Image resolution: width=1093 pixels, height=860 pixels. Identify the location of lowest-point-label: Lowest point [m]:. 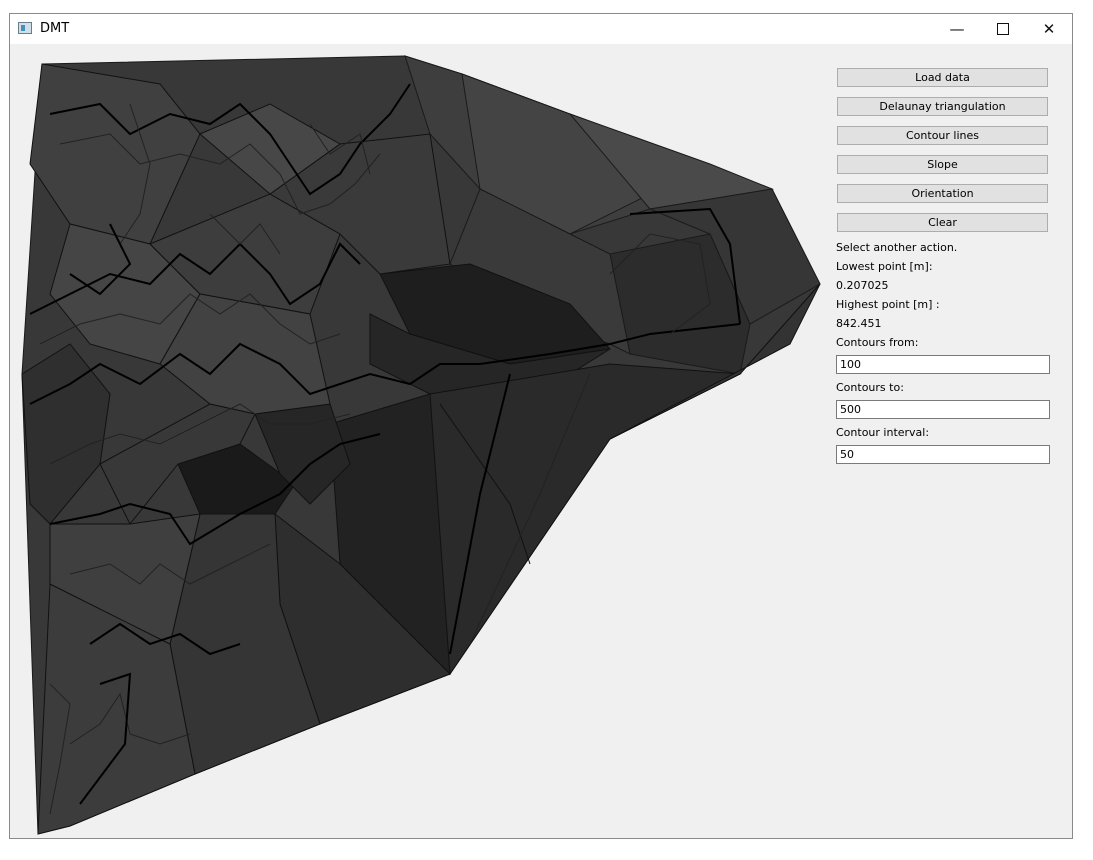
(884, 266).